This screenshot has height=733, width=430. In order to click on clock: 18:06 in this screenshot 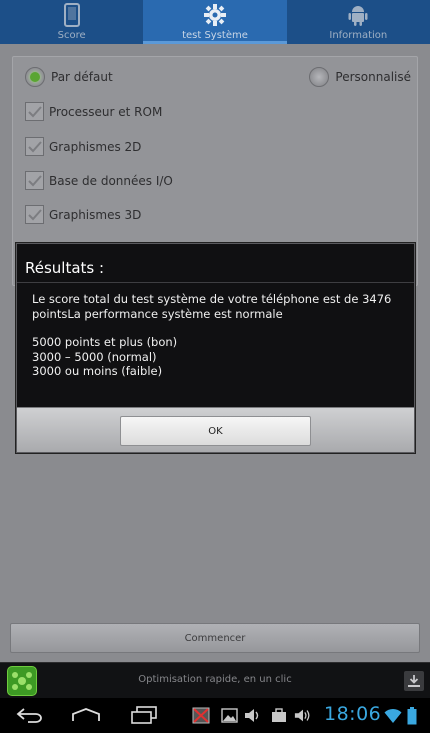, I will do `click(352, 714)`.